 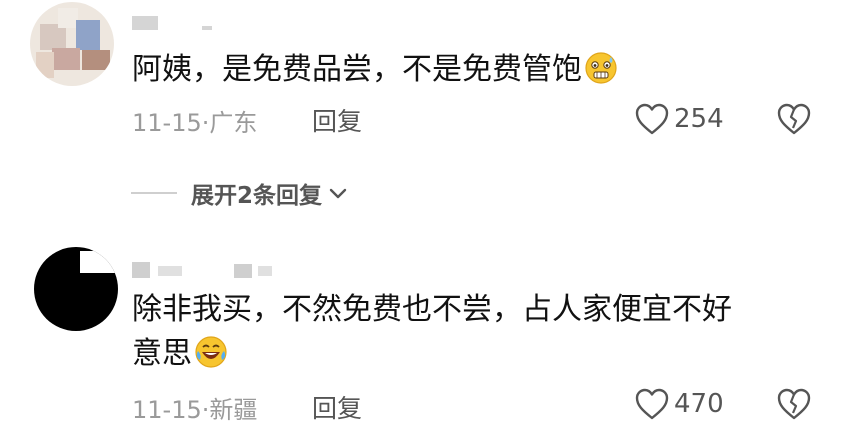 What do you see at coordinates (699, 119) in the screenshot?
I see `like-count: 254` at bounding box center [699, 119].